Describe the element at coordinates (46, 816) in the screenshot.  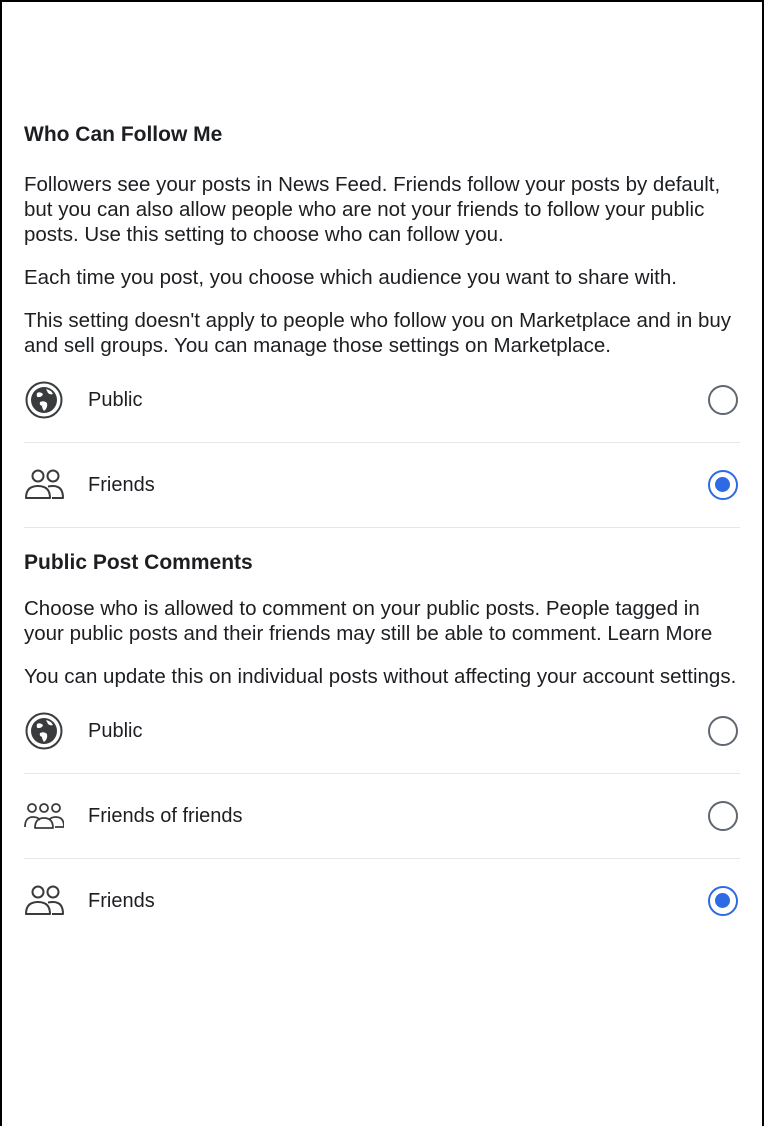
I see `friends-of-friends-icon` at that location.